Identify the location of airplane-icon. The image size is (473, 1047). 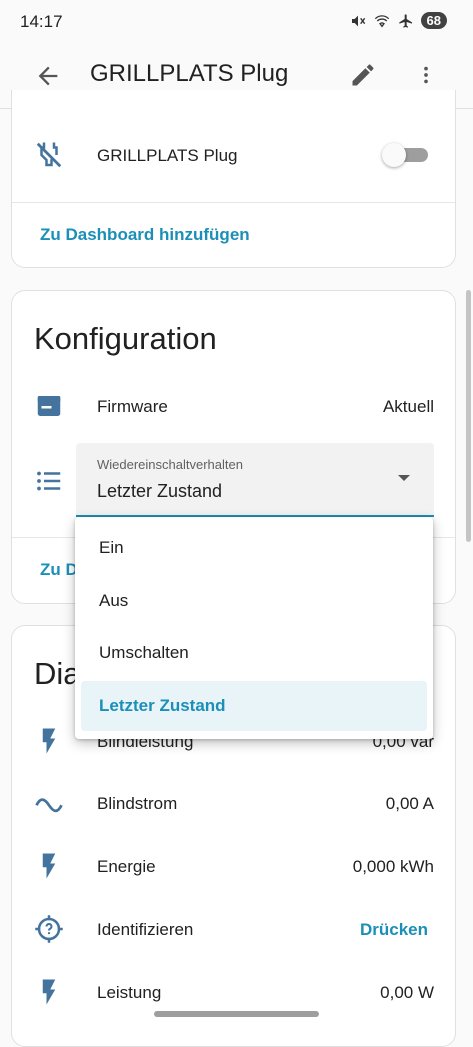
(405, 20).